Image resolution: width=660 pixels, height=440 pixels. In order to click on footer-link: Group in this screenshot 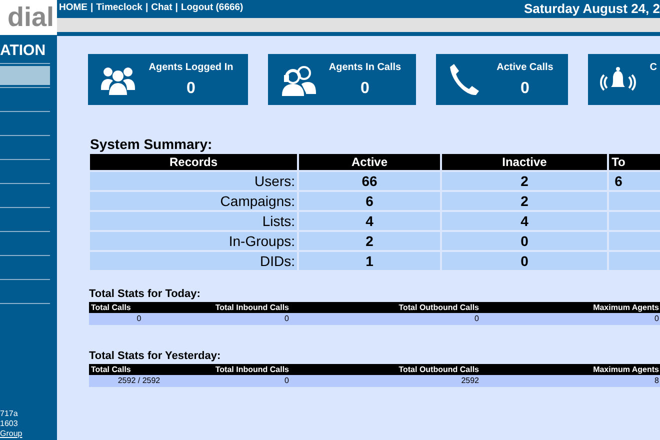, I will do `click(11, 434)`.